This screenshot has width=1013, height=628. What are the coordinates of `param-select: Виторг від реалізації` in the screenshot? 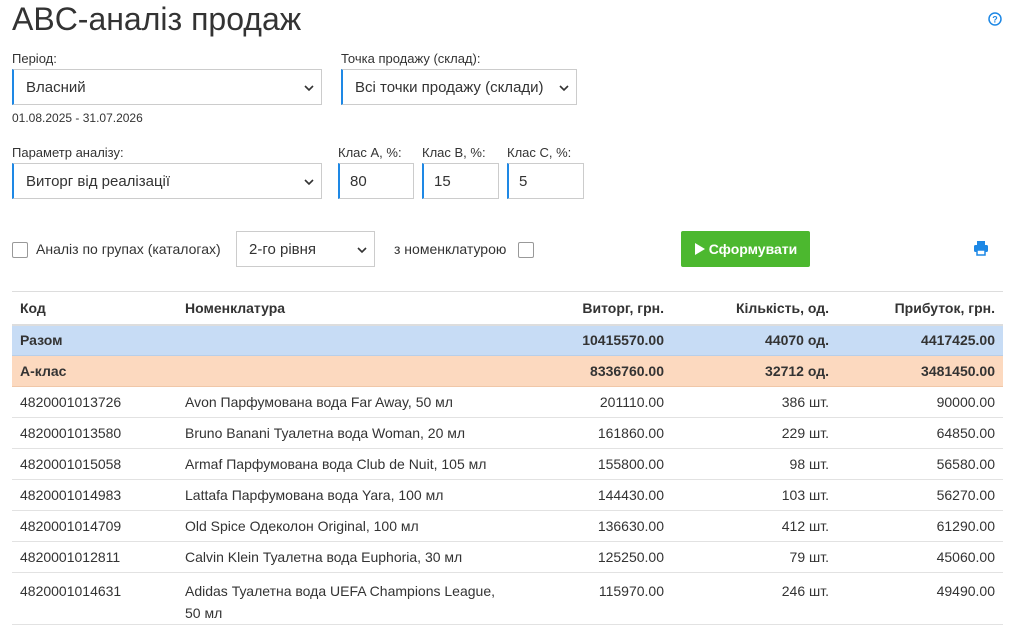 It's located at (167, 181).